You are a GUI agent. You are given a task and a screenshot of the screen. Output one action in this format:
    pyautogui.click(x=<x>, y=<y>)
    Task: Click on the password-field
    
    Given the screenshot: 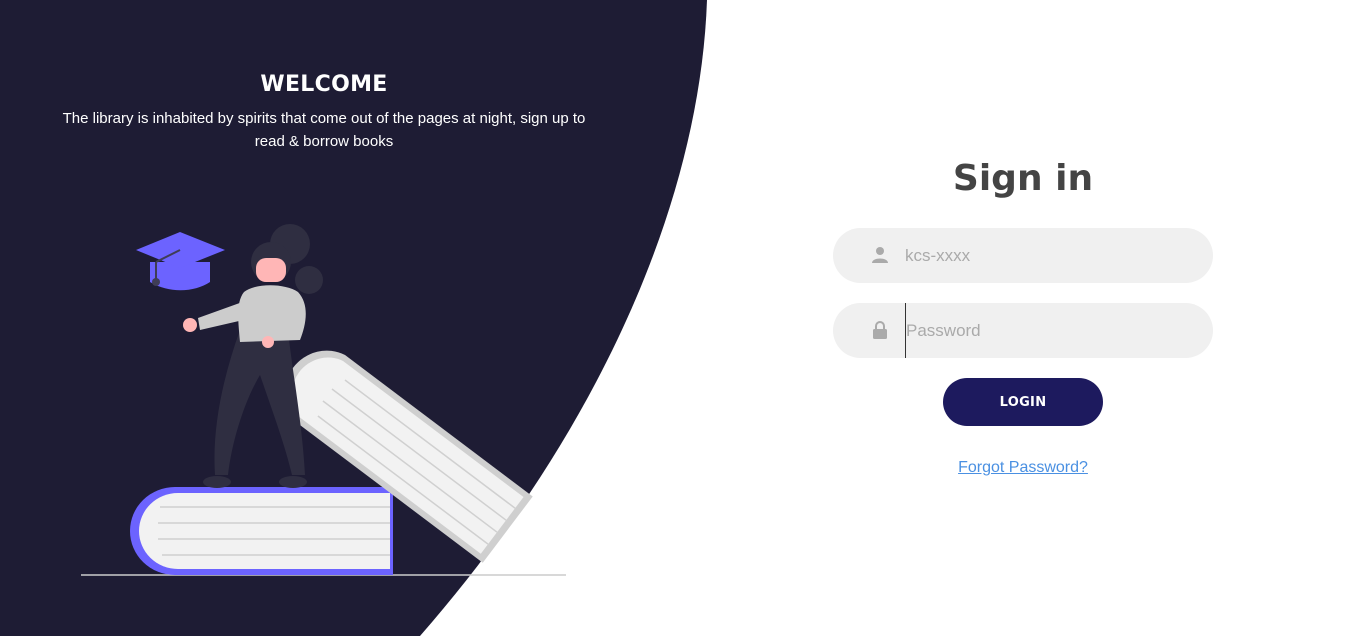 What is the action you would take?
    pyautogui.click(x=1023, y=330)
    